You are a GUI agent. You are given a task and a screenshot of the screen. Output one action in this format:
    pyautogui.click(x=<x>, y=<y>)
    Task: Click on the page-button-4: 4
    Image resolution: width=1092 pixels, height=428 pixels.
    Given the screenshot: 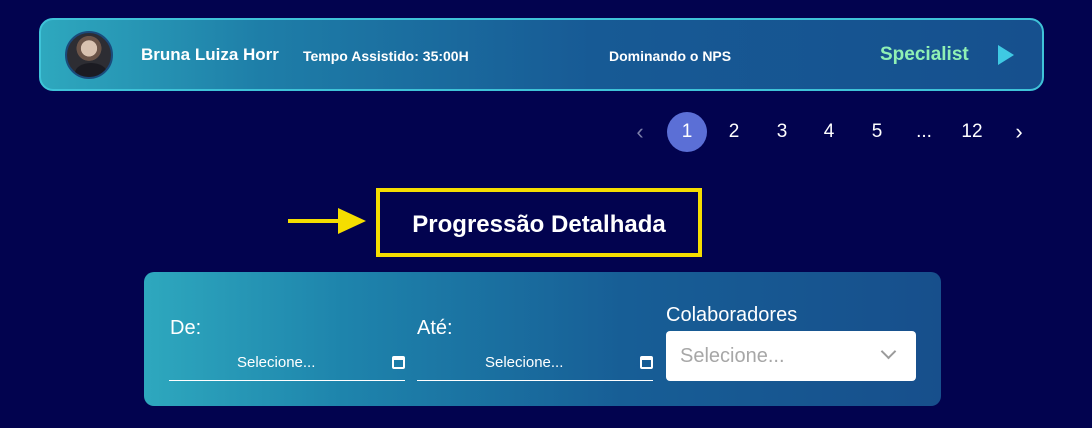 What is the action you would take?
    pyautogui.click(x=829, y=132)
    